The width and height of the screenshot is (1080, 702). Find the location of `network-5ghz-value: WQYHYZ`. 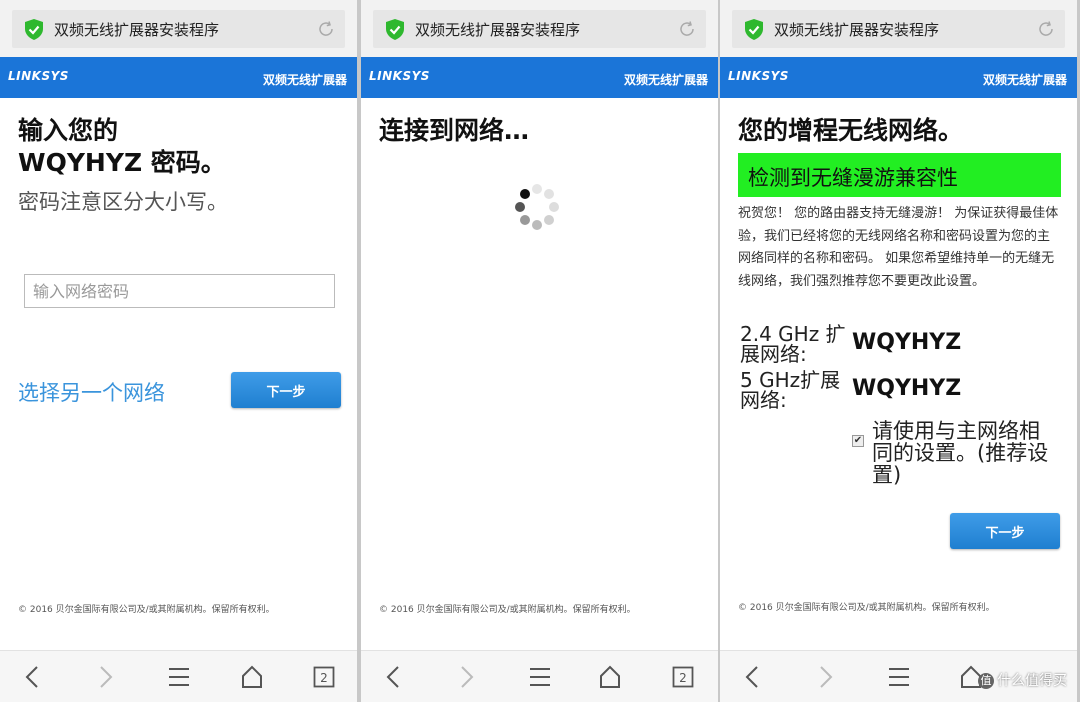

network-5ghz-value: WQYHYZ is located at coordinates (907, 388).